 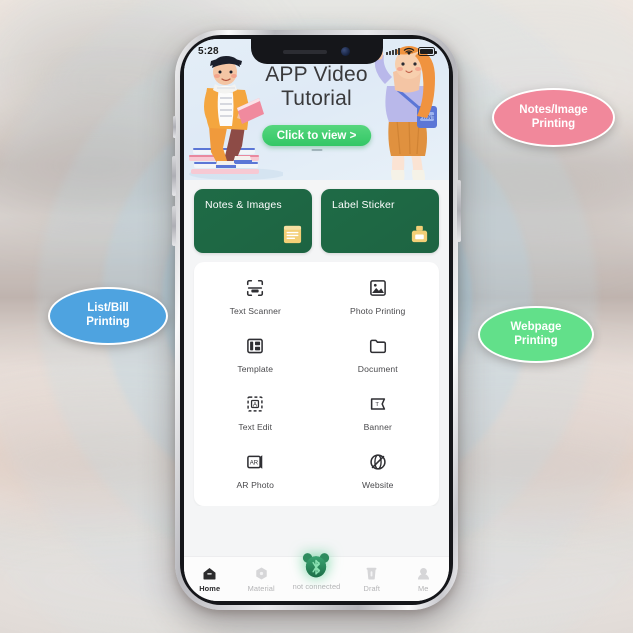 What do you see at coordinates (377, 288) in the screenshot?
I see `photo-image-icon` at bounding box center [377, 288].